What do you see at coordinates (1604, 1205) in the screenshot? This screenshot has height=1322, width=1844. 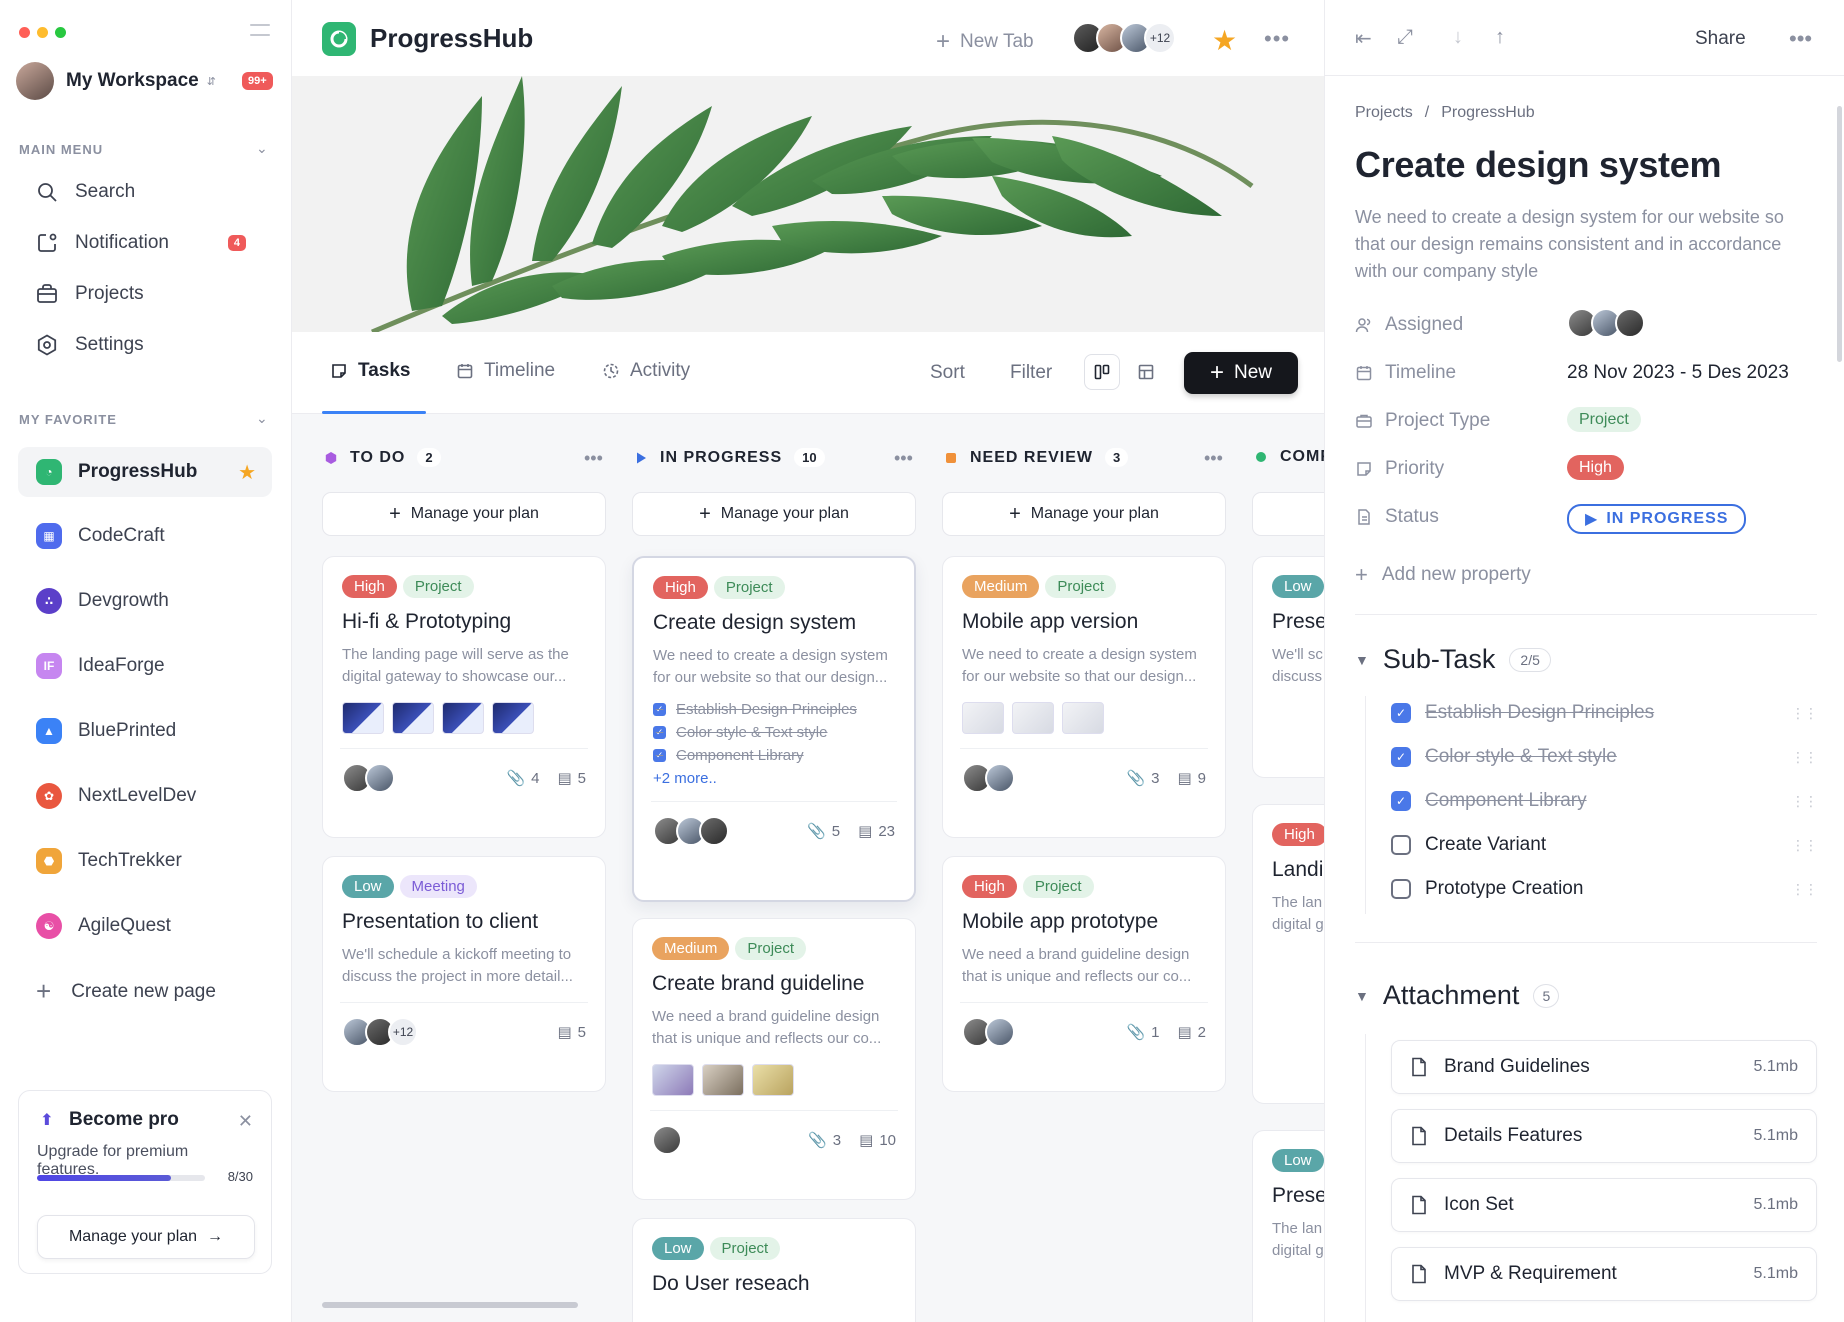 I see `attachment-item: Icon Set 5.1mb` at bounding box center [1604, 1205].